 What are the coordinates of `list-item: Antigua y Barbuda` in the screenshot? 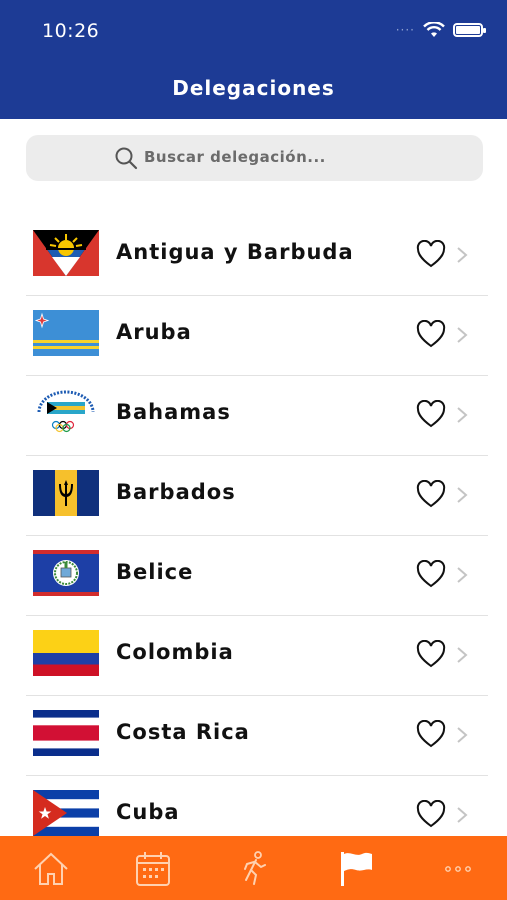 It's located at (257, 256).